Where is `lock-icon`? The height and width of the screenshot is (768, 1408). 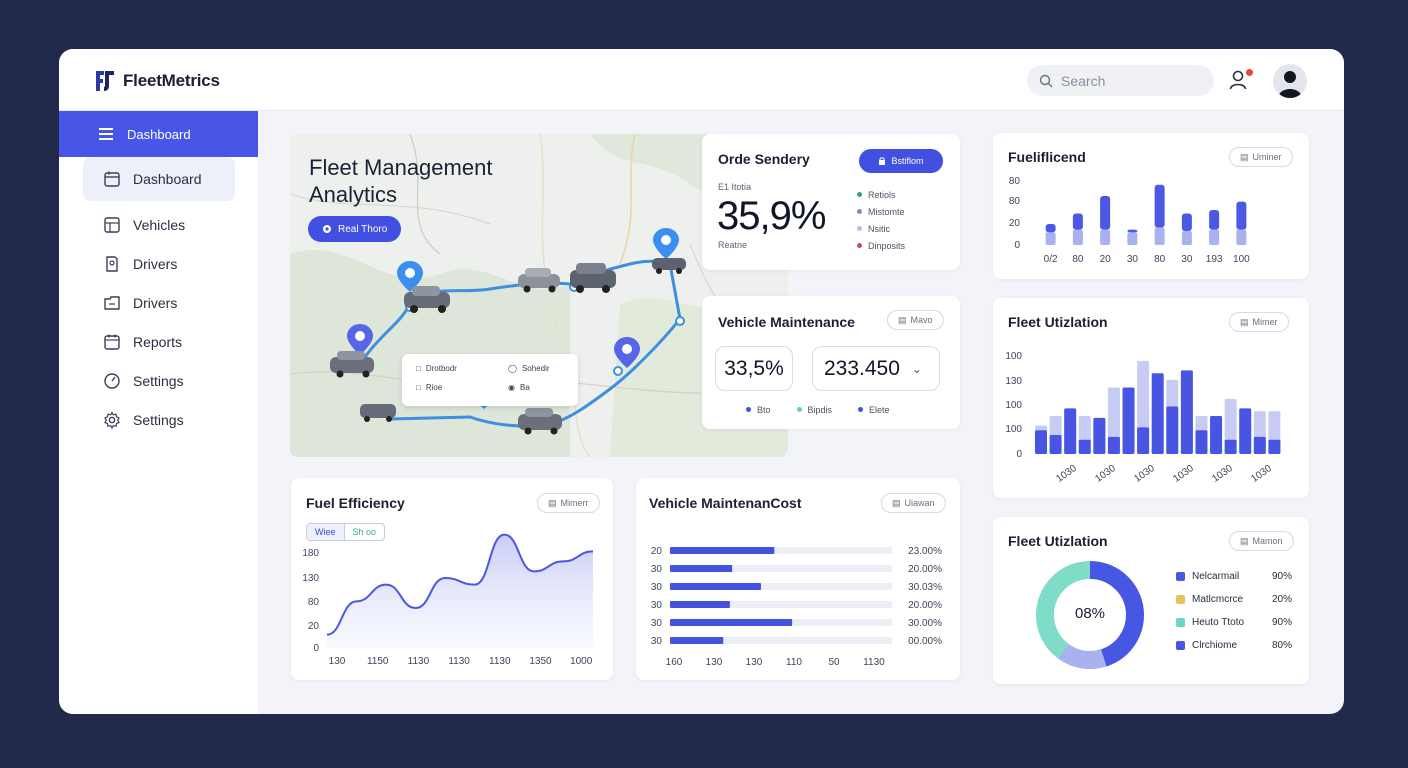
lock-icon is located at coordinates (882, 161).